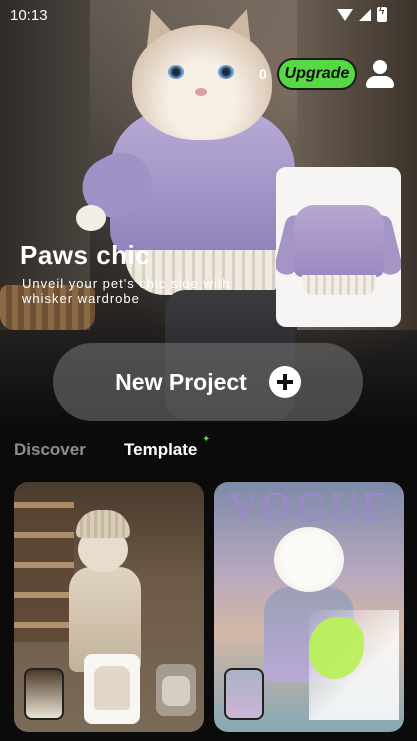 The height and width of the screenshot is (741, 417). Describe the element at coordinates (382, 14) in the screenshot. I see `battery-icon` at that location.